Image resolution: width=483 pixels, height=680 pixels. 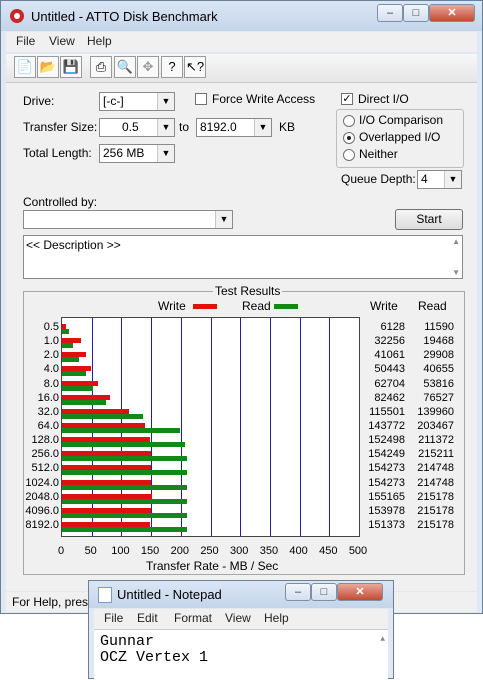 I want to click on atto-app-icon, so click(x=17, y=16).